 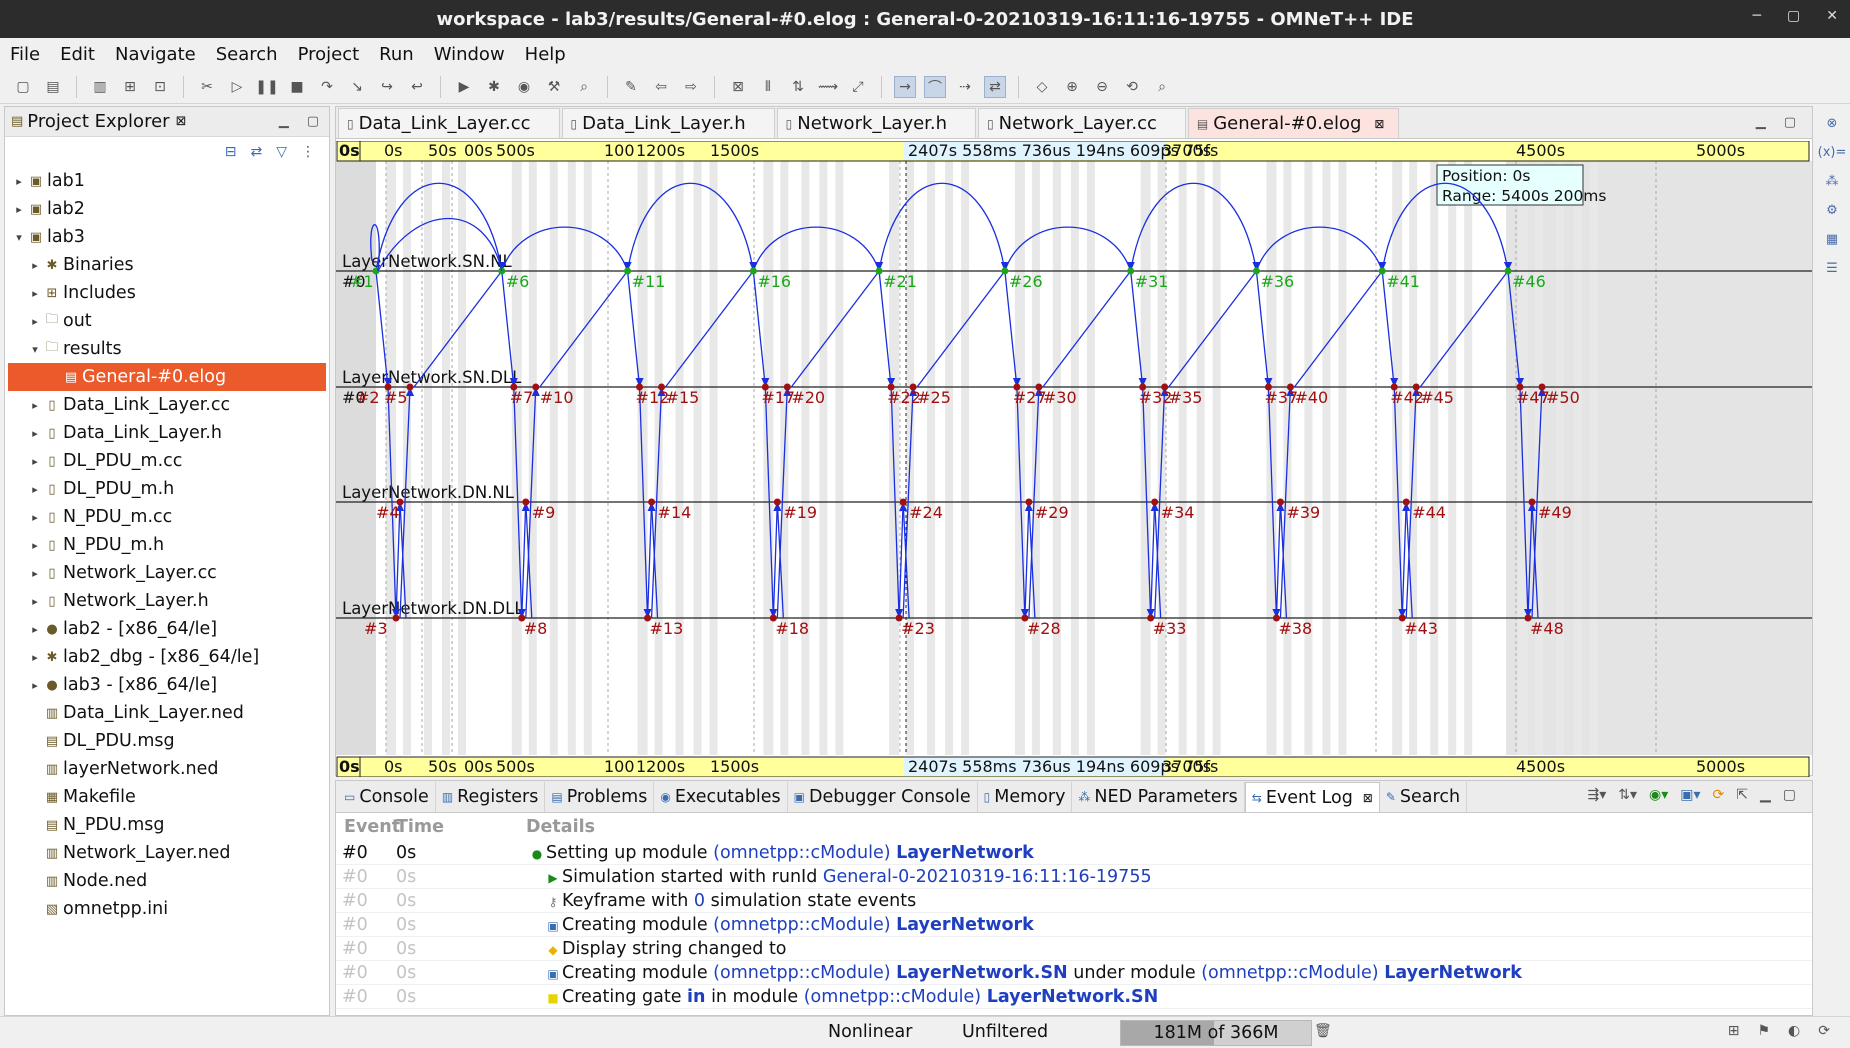 I want to click on editor-tab: ▯ Network_Layer.h, so click(x=876, y=123).